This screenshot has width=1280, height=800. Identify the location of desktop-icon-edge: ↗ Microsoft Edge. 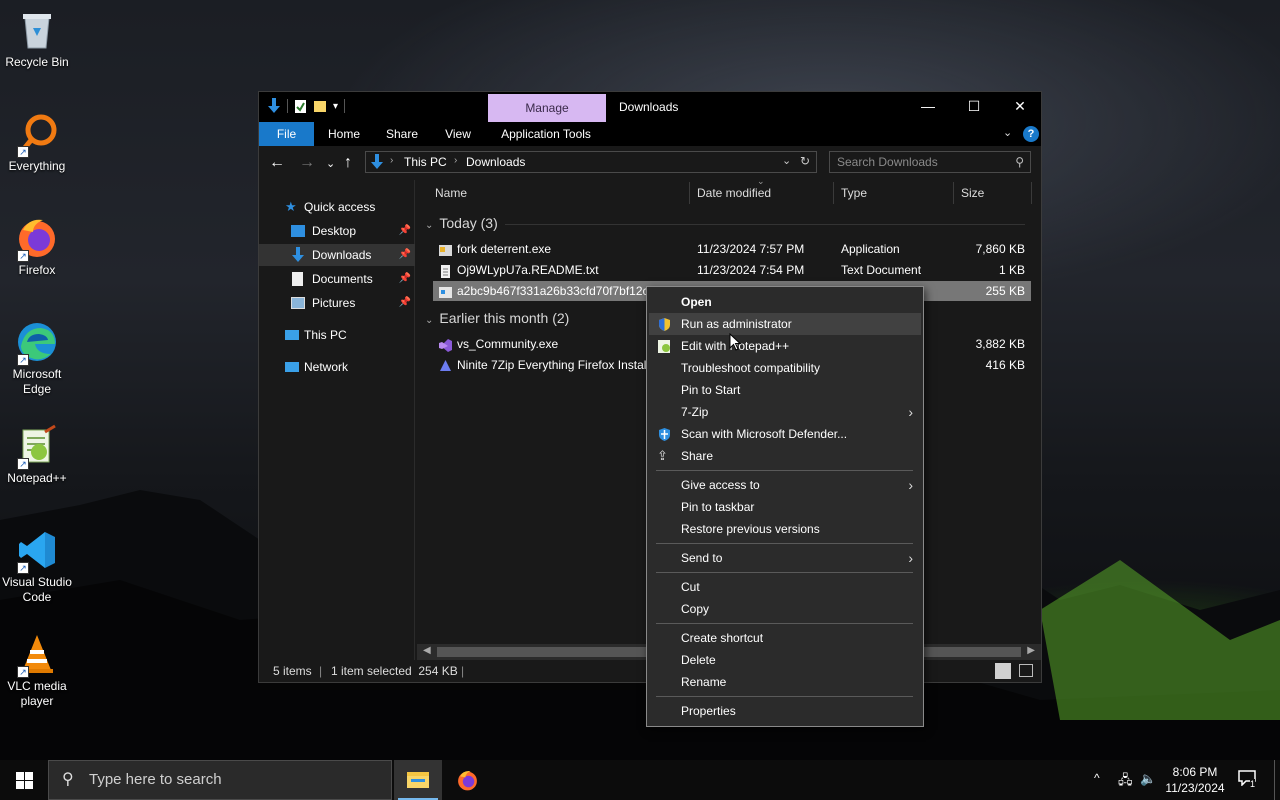
(37, 358).